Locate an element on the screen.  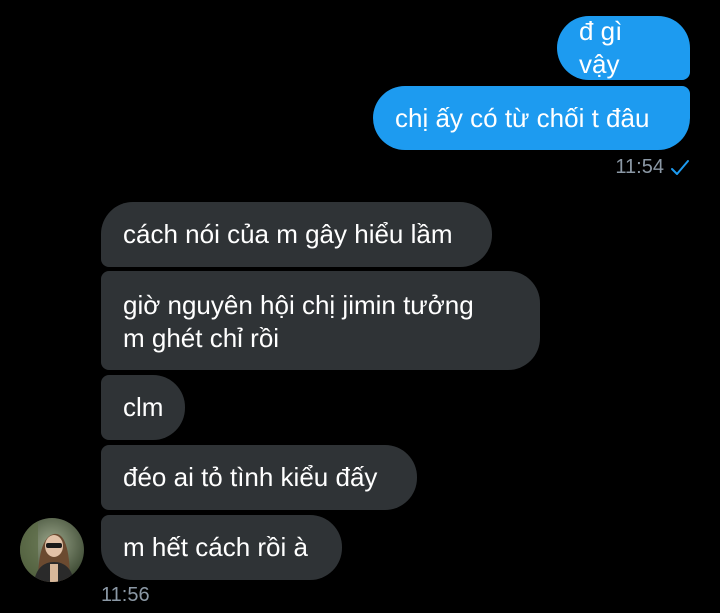
received-message: m hết cách rồi à is located at coordinates (221, 547).